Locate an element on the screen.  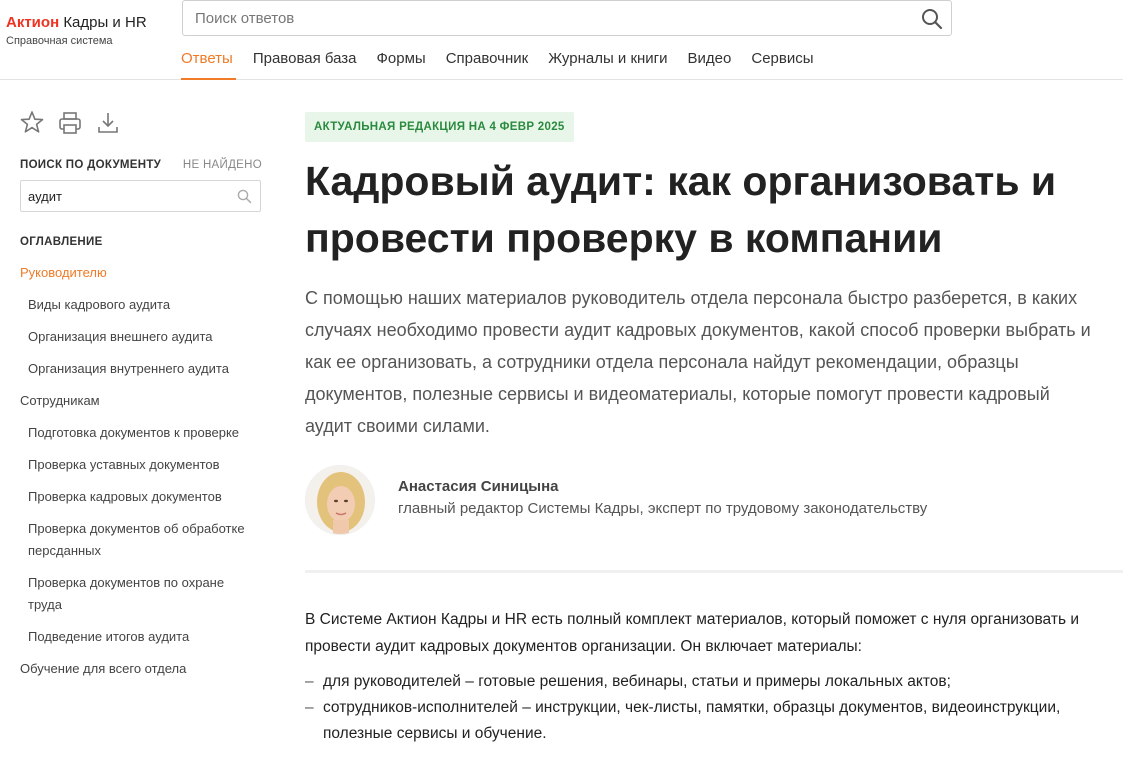
toc-item: Виды кадрового аудита is located at coordinates (140, 305).